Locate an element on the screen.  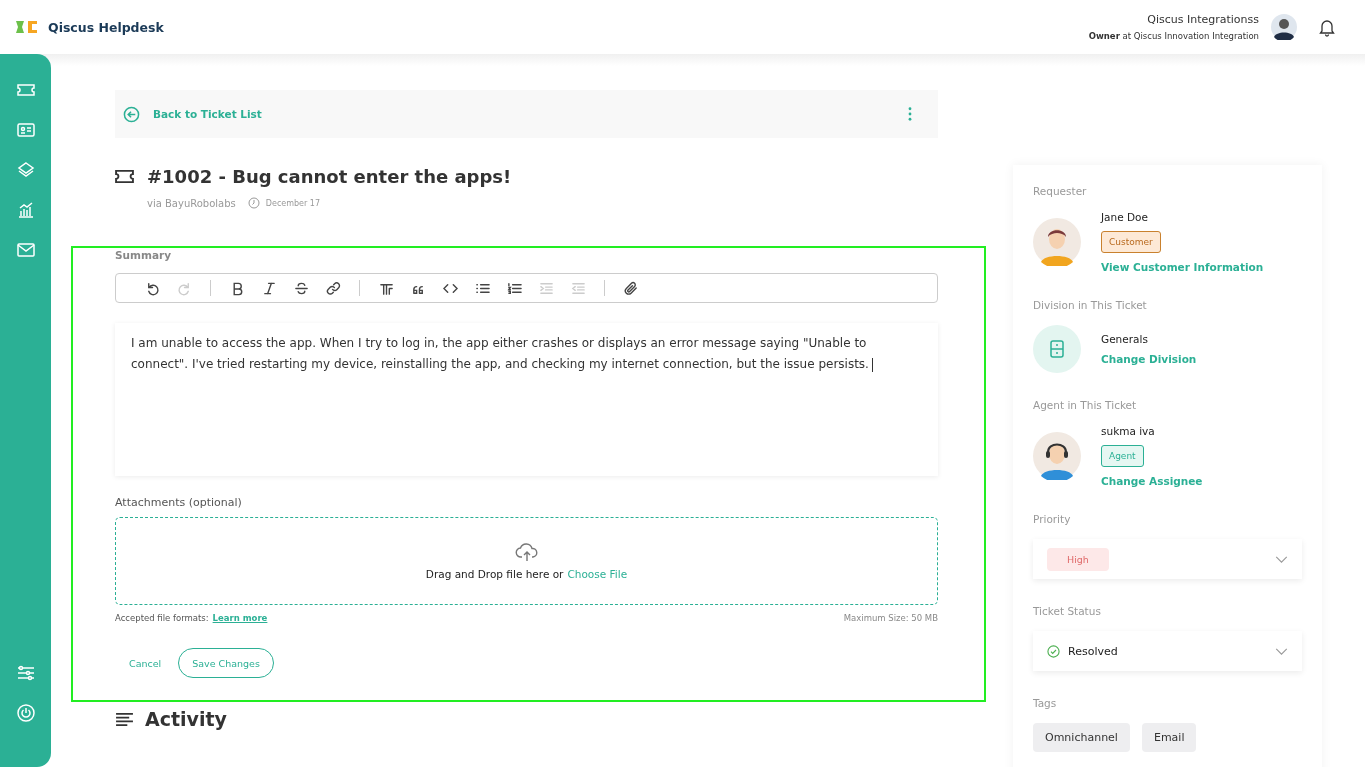
priority-label: Priority is located at coordinates (1052, 519).